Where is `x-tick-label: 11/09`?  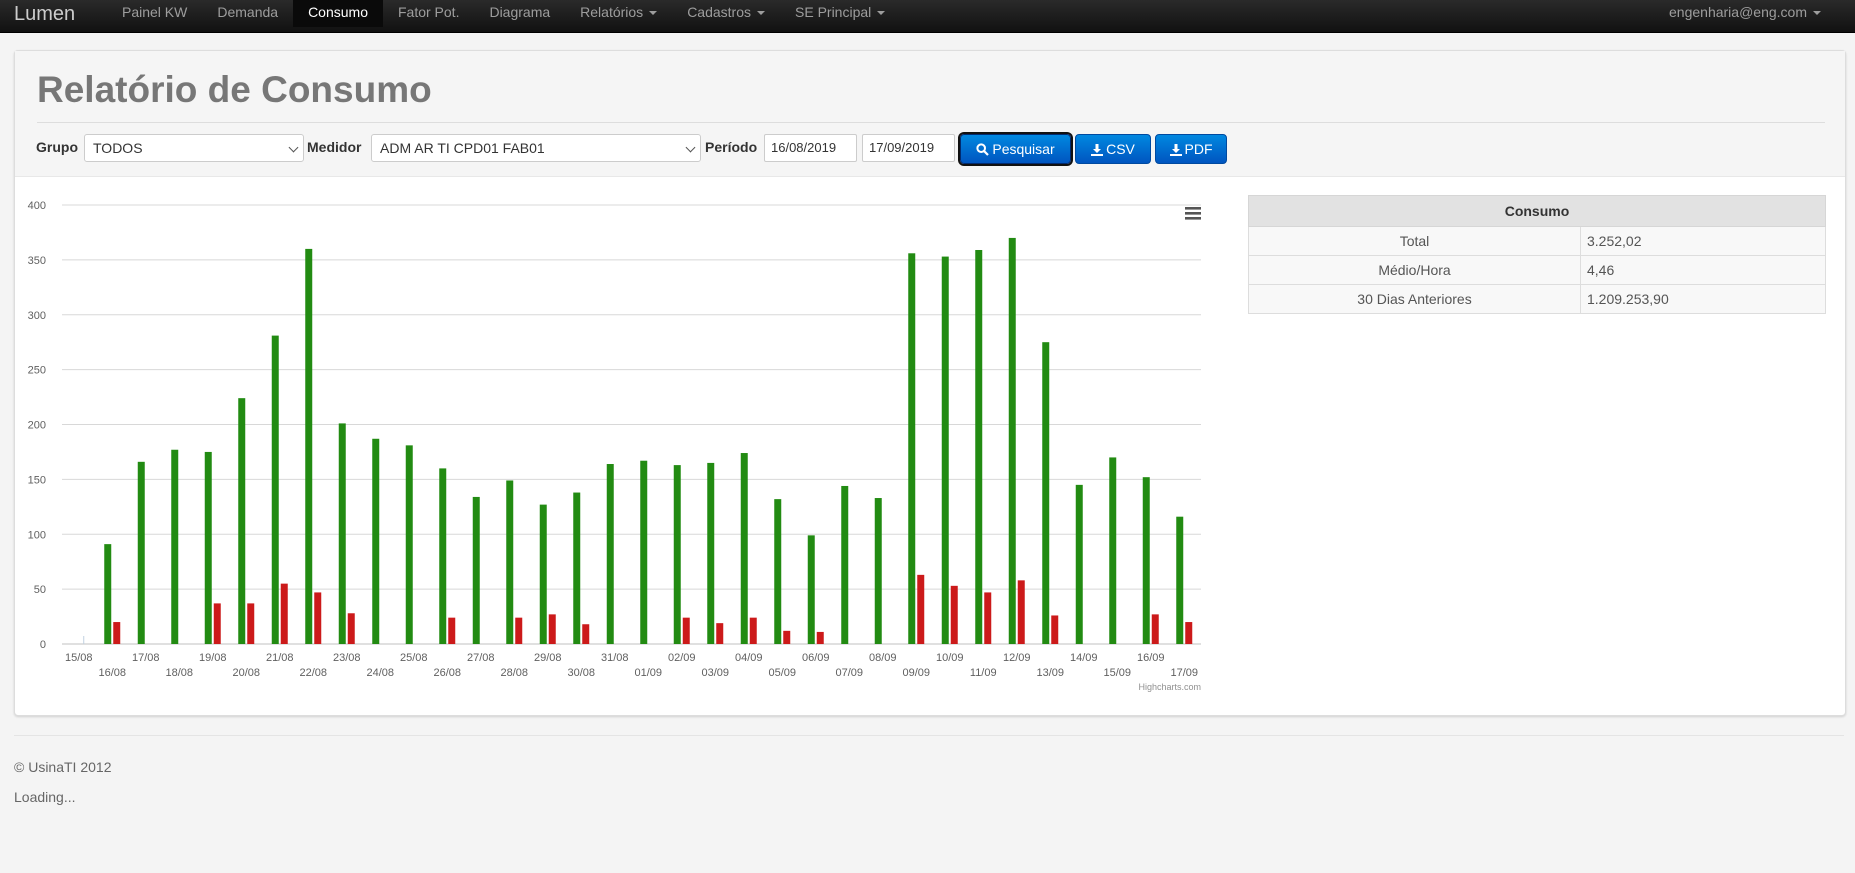
x-tick-label: 11/09 is located at coordinates (983, 673).